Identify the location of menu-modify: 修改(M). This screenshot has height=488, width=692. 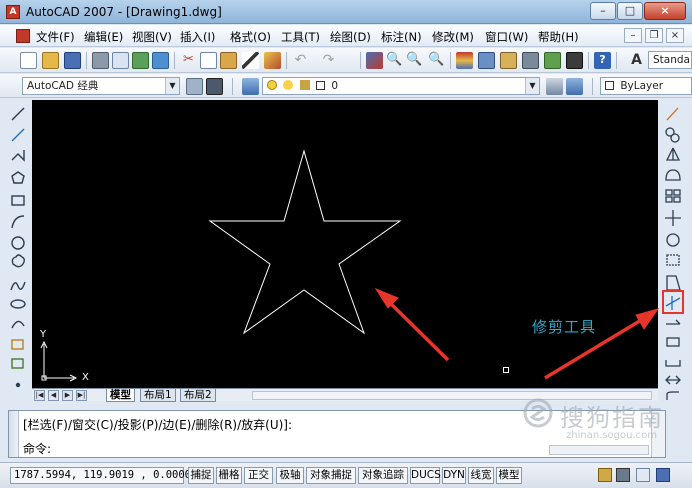
(453, 37).